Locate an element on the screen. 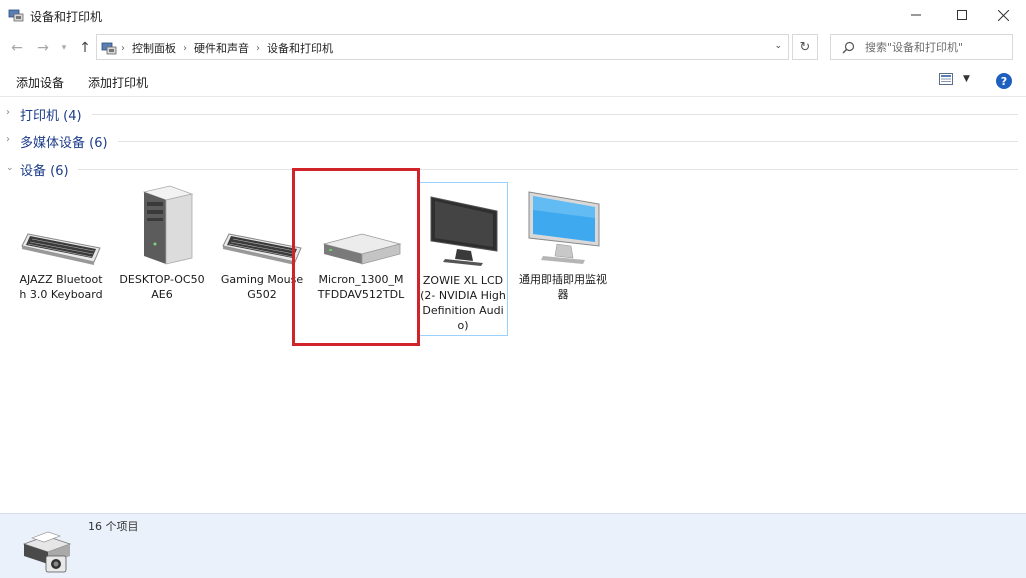 This screenshot has height=578, width=1026. minimize-icon is located at coordinates (916, 15).